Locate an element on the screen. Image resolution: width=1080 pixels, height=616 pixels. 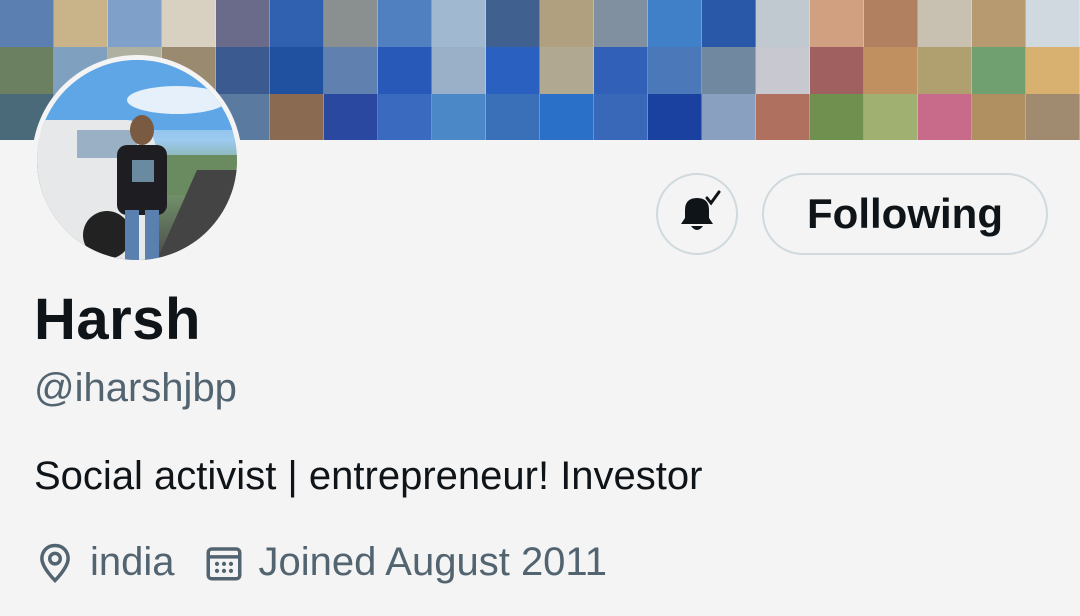
avatar-photo-graphic is located at coordinates (137, 160).